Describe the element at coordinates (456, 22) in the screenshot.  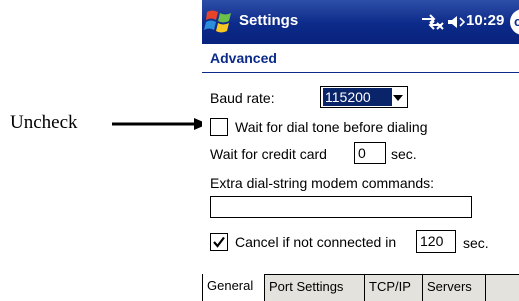
I see `volume-icon` at that location.